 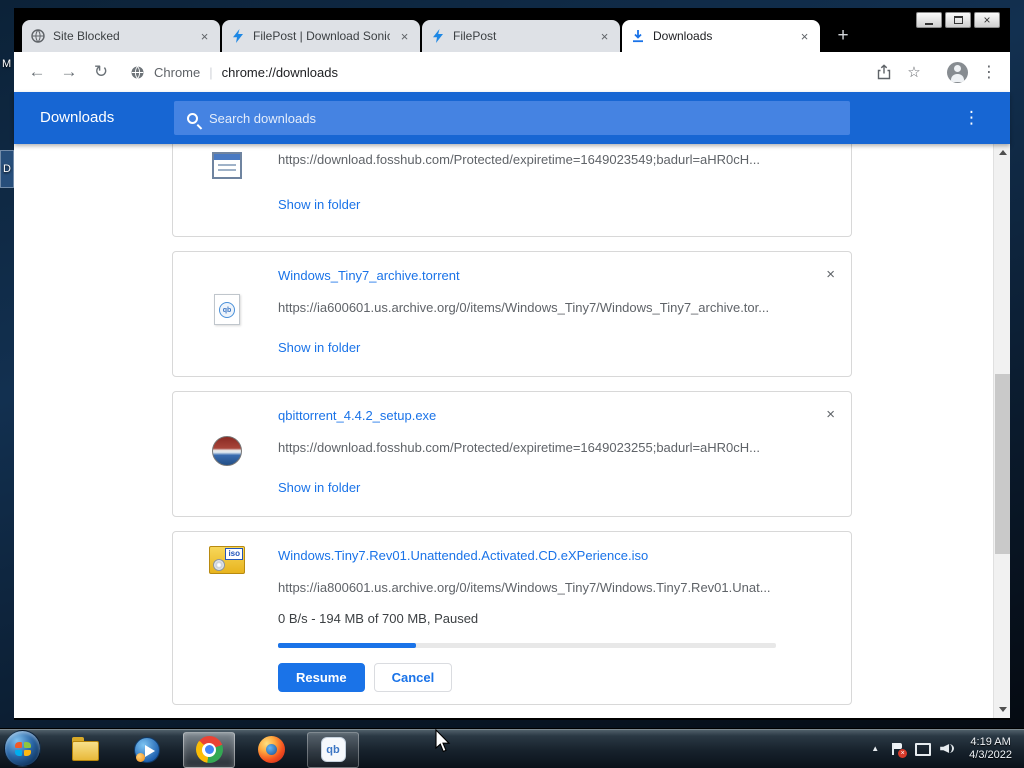 What do you see at coordinates (528, 72) in the screenshot?
I see `address-bar: Chrome | chrome://downloads ☆` at bounding box center [528, 72].